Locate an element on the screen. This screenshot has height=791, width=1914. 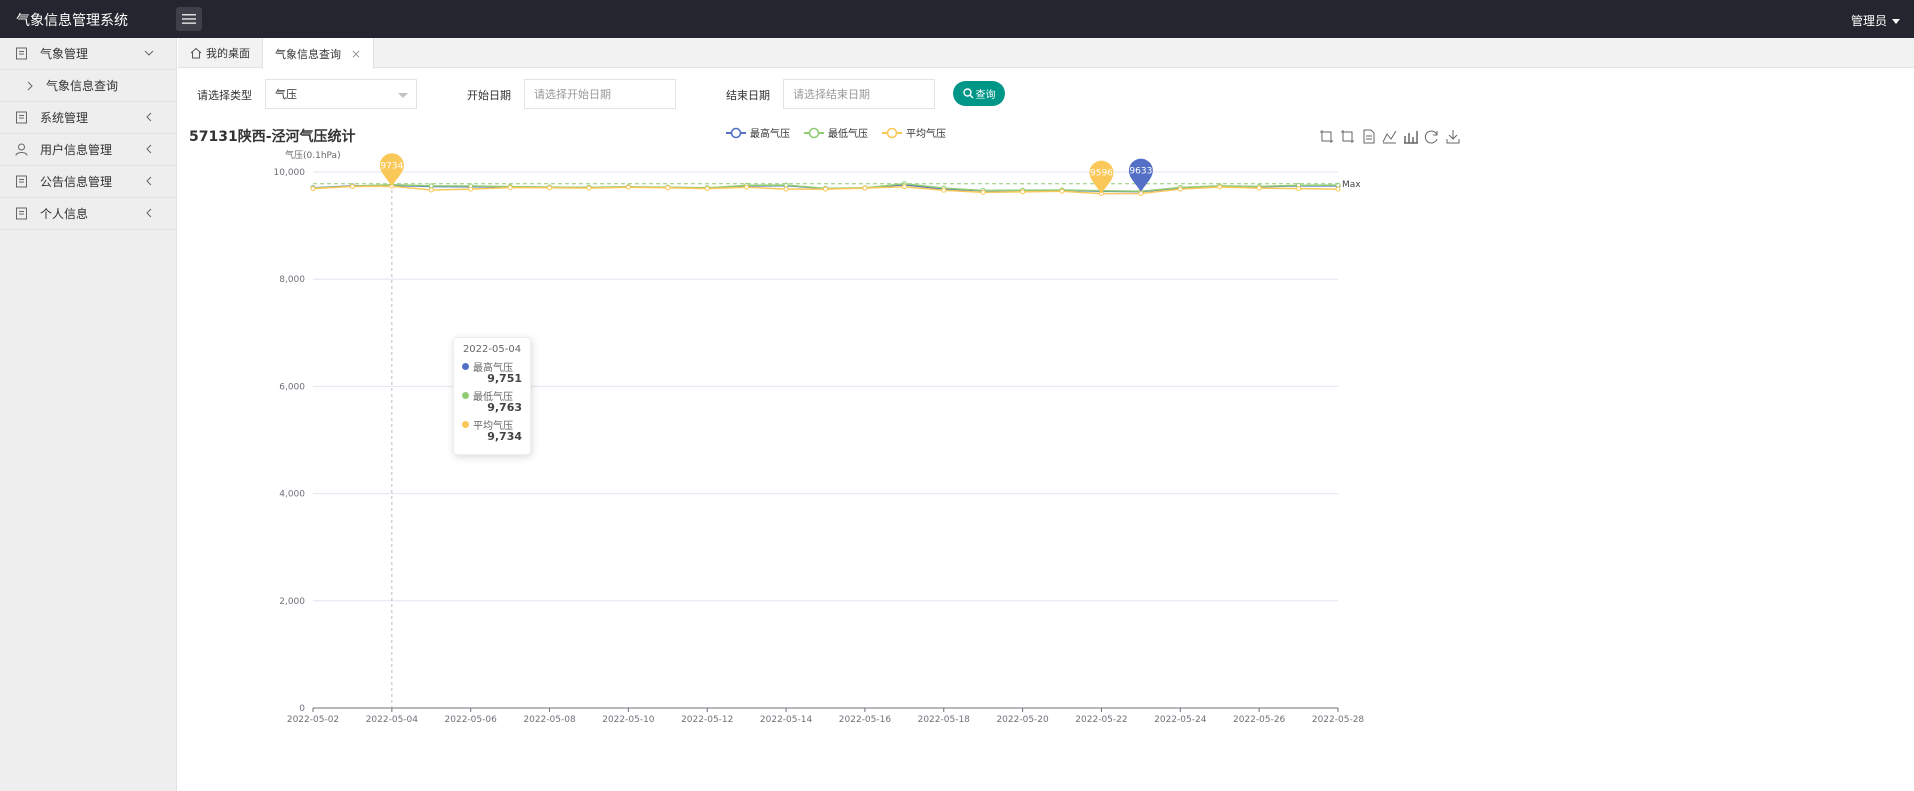
query-button: 查询 is located at coordinates (979, 93).